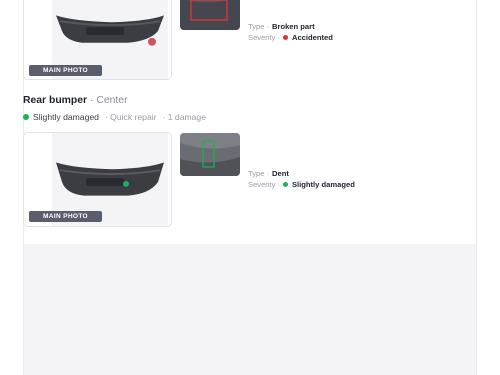 The width and height of the screenshot is (500, 375). I want to click on severity-value: Accidented, so click(312, 37).